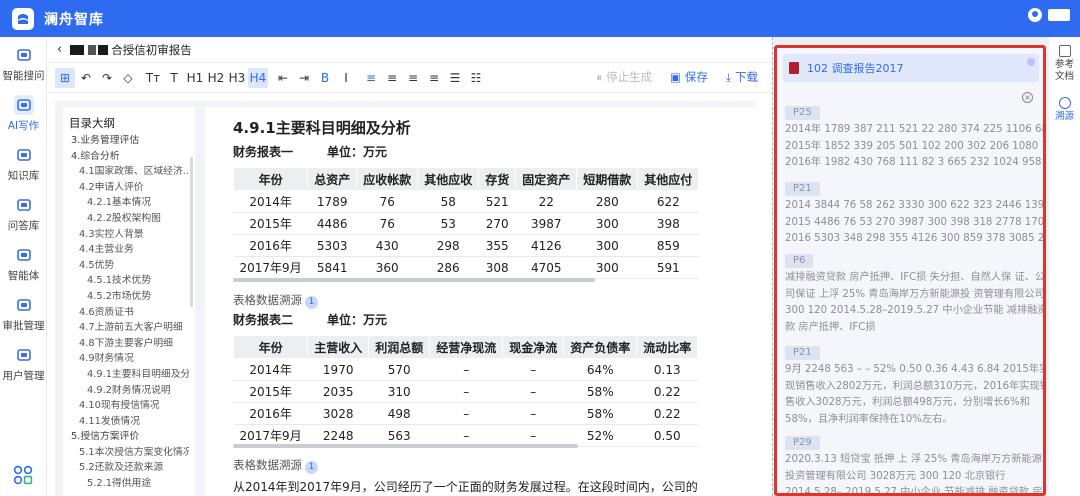  Describe the element at coordinates (600, 369) in the screenshot. I see `table-cell: 64%` at that location.